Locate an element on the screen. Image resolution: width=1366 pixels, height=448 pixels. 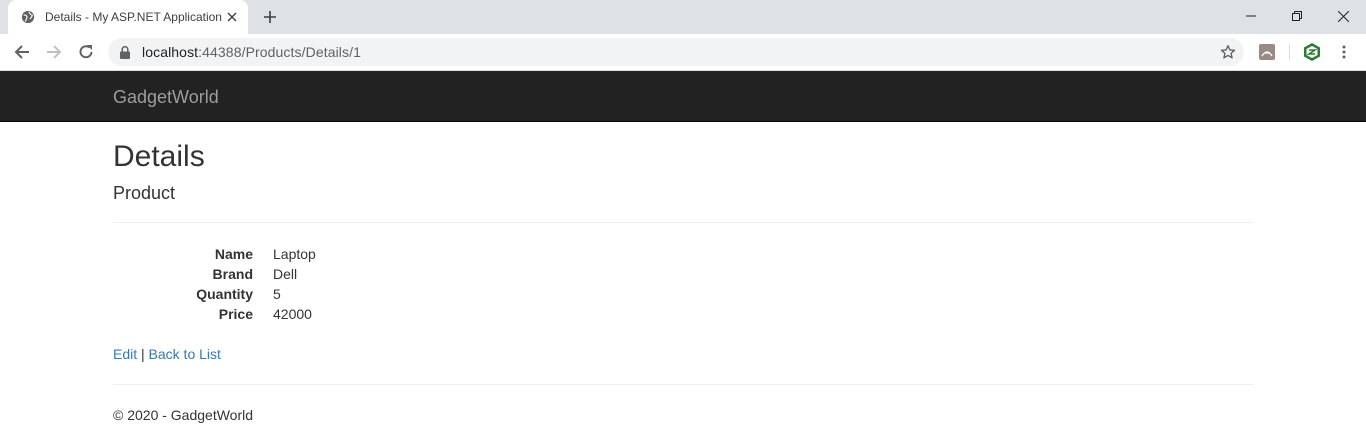
site-footer: © 2020 - GadgetWorld is located at coordinates (683, 415).